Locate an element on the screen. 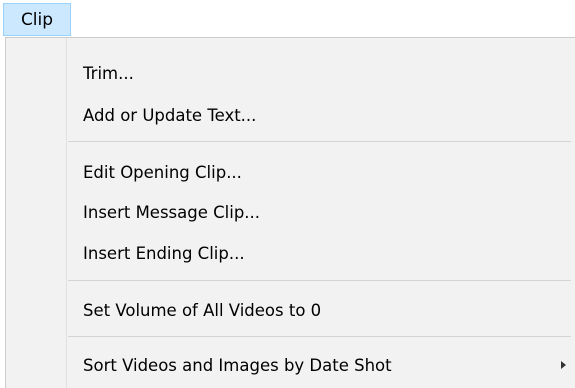 Image resolution: width=575 pixels, height=388 pixels. menu-clip: Clip is located at coordinates (37, 19).